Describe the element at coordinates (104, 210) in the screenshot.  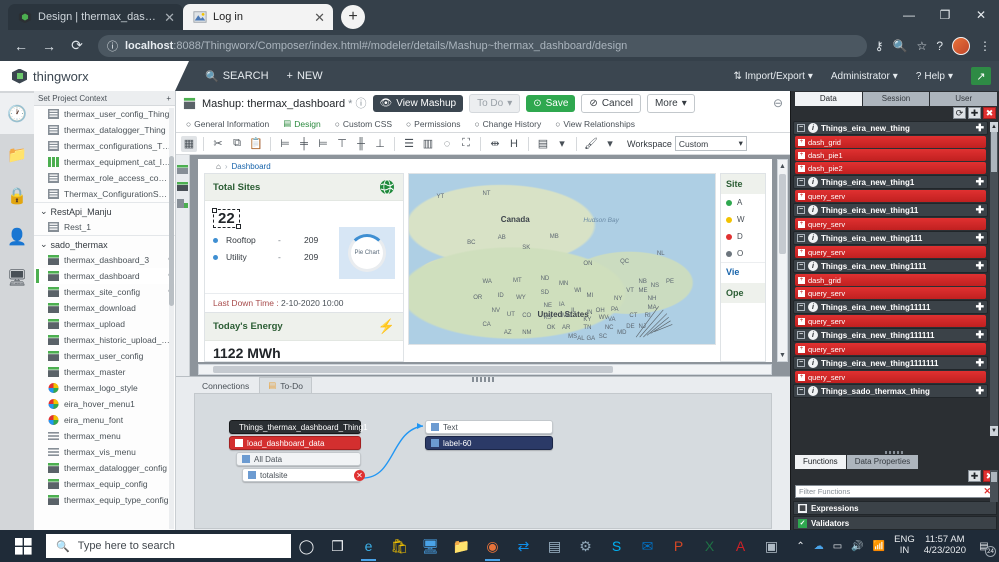
I see `tree-group-0: ⌄ RestApi_Manju` at that location.